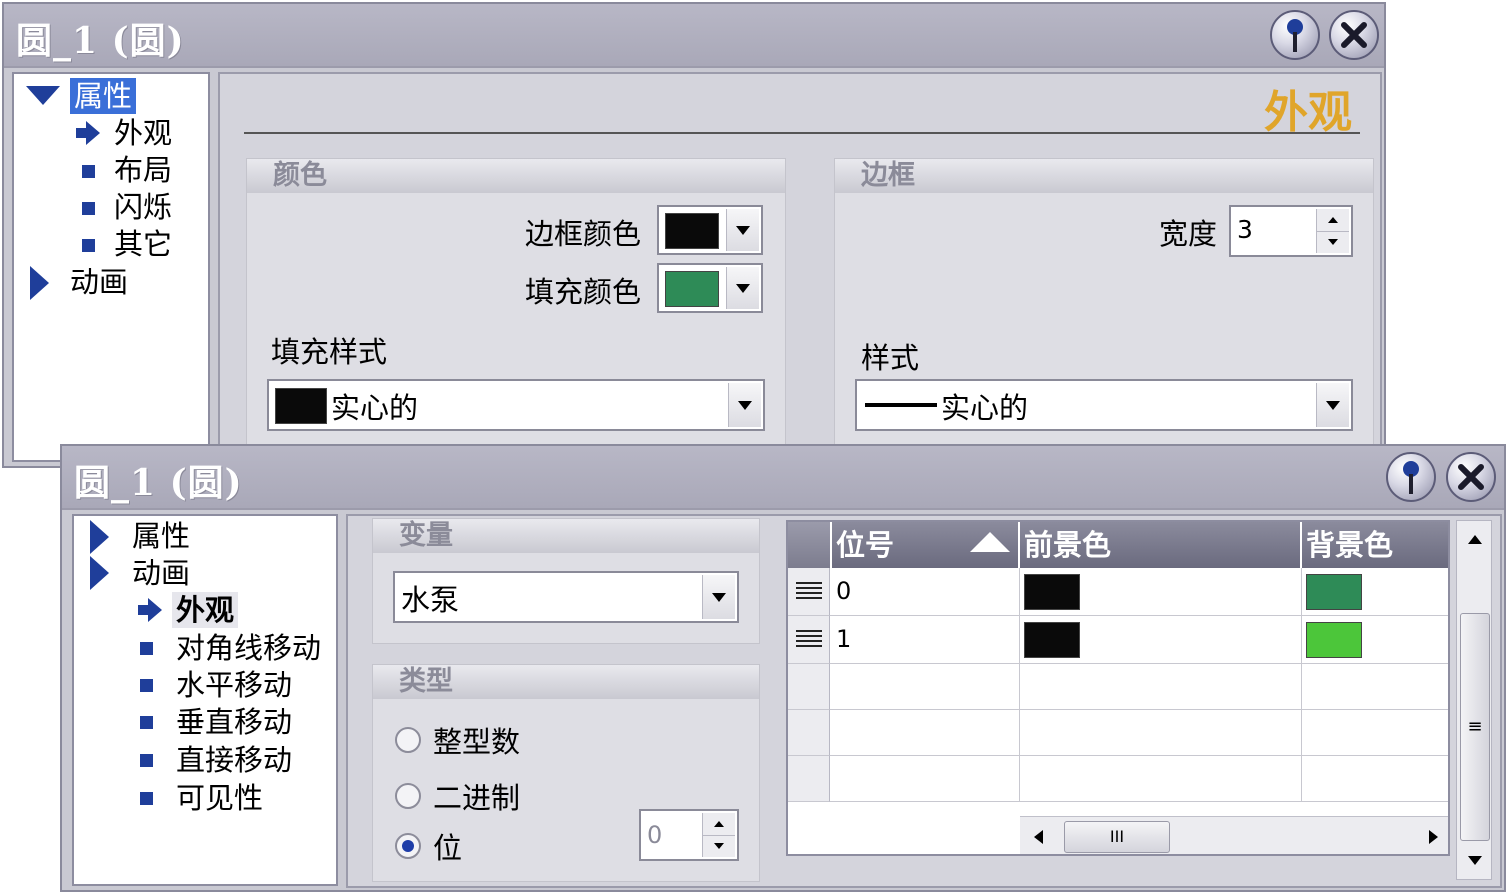 The height and width of the screenshot is (894, 1507). What do you see at coordinates (301, 406) in the screenshot?
I see `fill-style-preview` at bounding box center [301, 406].